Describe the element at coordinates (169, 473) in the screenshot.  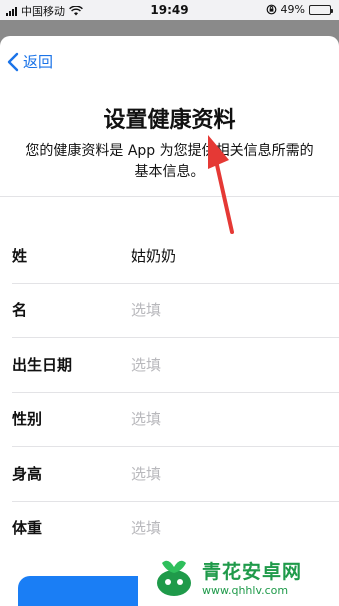
I see `form-row: 身高 选填` at that location.